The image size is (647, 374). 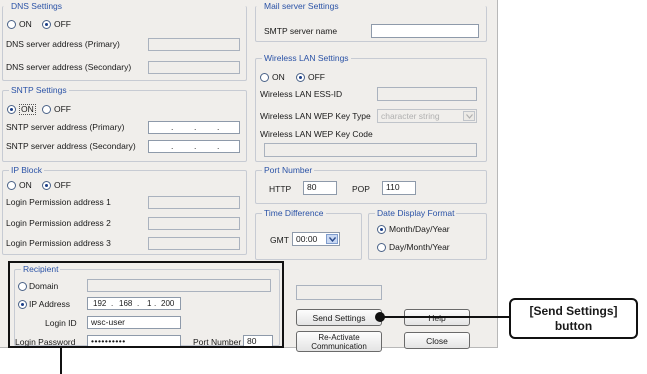 I want to click on ip-block-title: IP Block, so click(x=27, y=170).